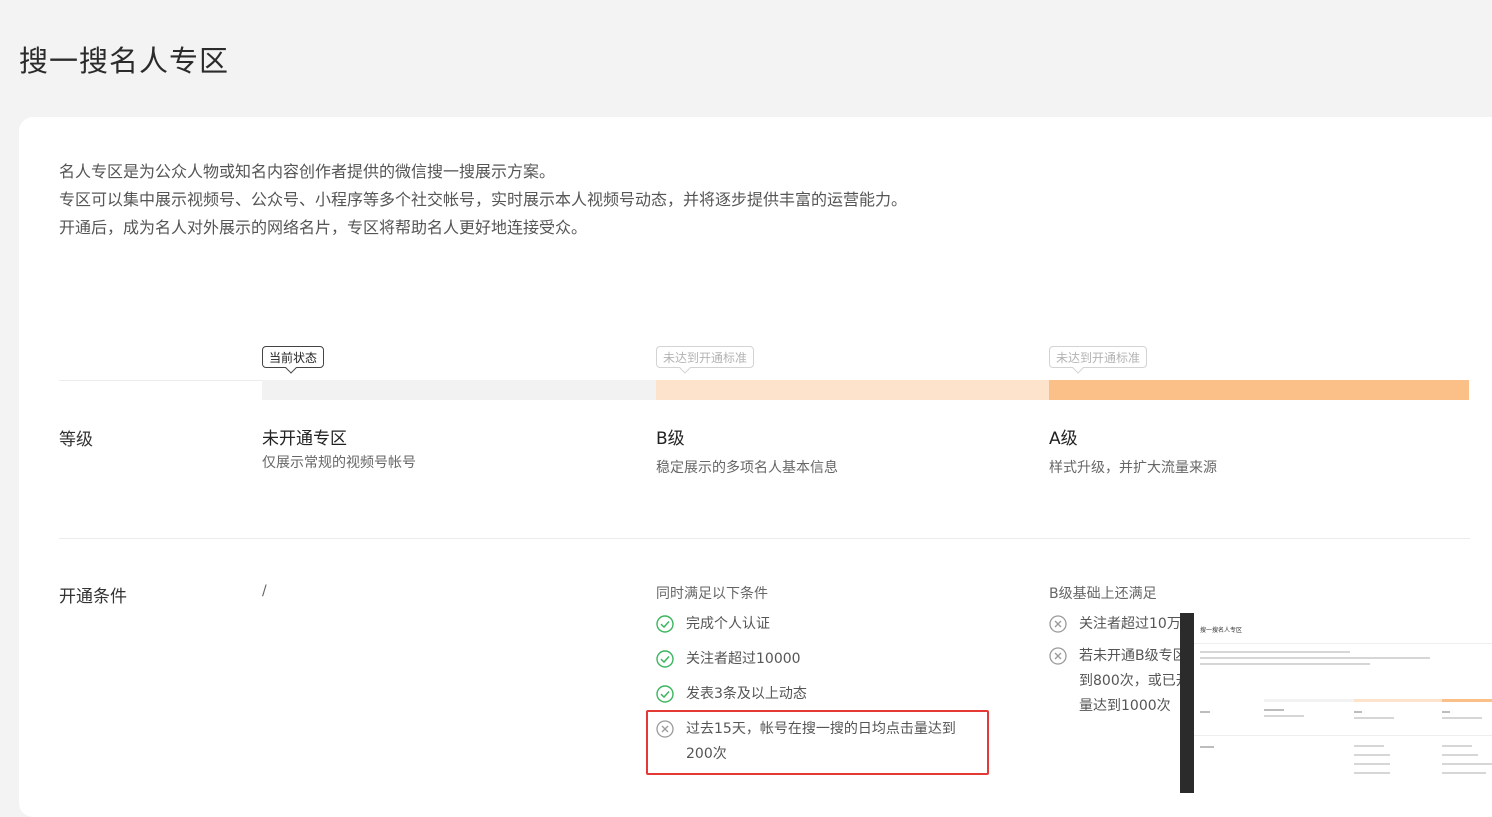  I want to click on row-divider, so click(764, 538).